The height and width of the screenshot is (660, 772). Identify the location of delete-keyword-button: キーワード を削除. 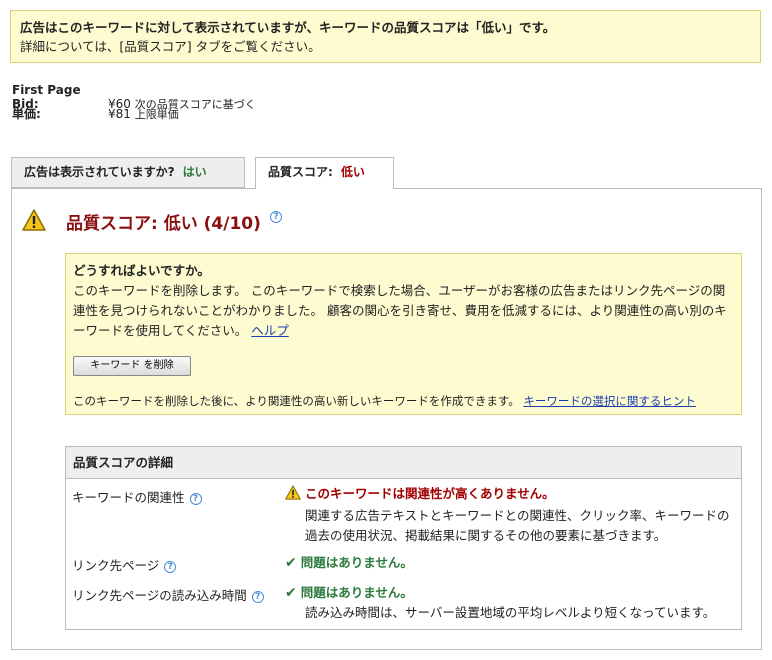
(132, 366).